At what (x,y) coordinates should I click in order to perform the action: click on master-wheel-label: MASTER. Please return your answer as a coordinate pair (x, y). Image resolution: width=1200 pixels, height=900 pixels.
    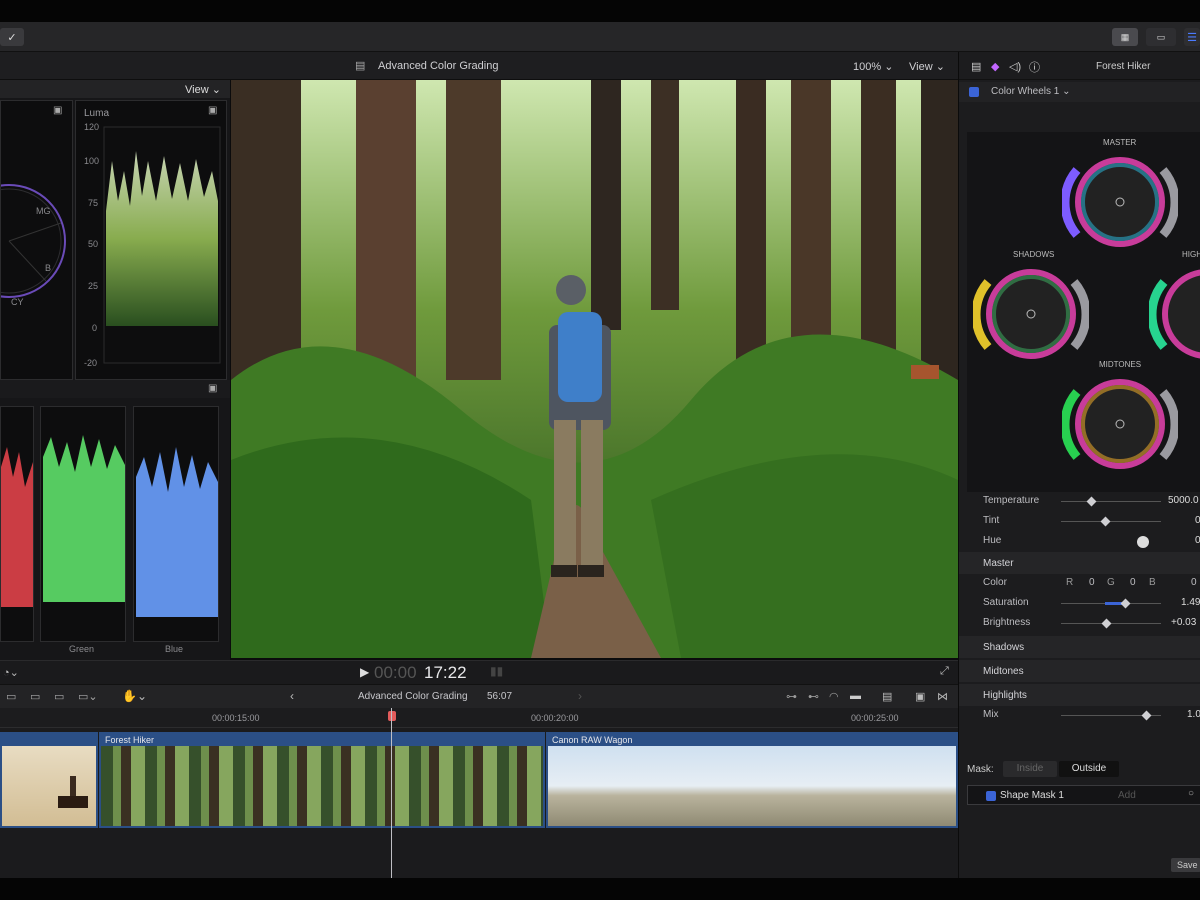
    Looking at the image, I should click on (1120, 142).